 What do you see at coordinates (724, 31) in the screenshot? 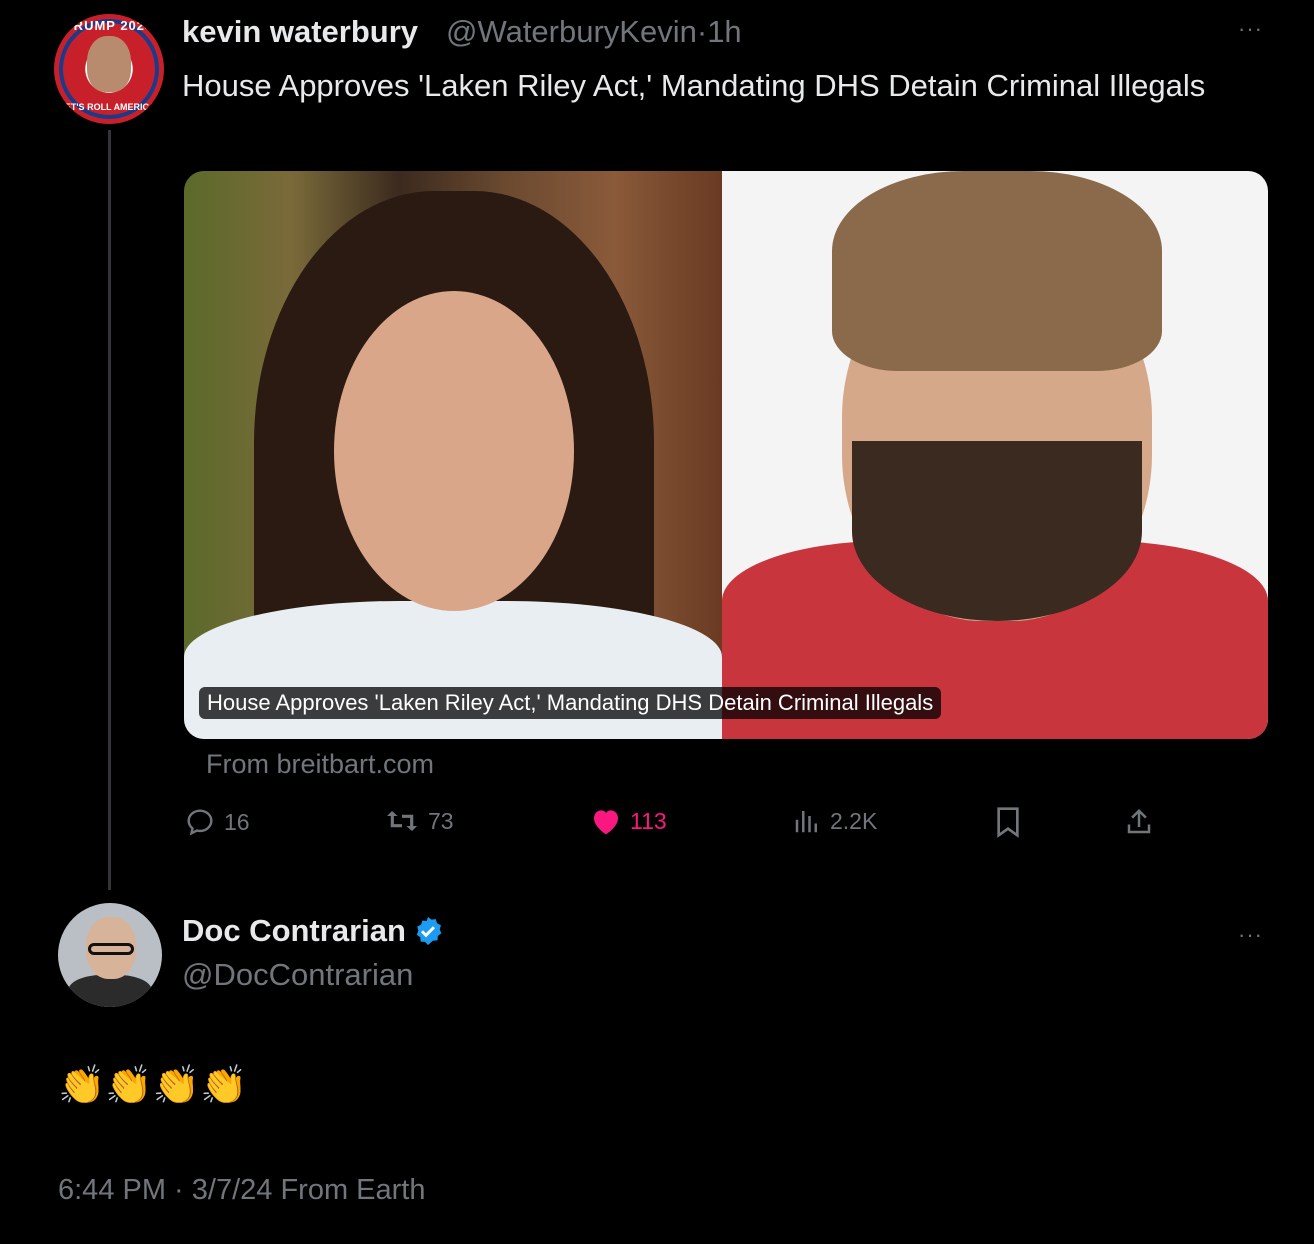
I see `post-age: 1h` at bounding box center [724, 31].